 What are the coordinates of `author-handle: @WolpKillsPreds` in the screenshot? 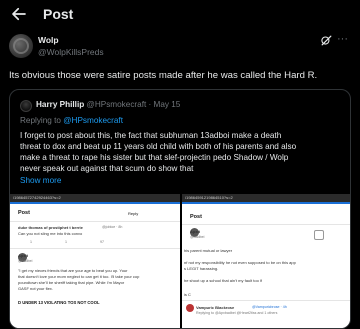 It's located at (71, 52).